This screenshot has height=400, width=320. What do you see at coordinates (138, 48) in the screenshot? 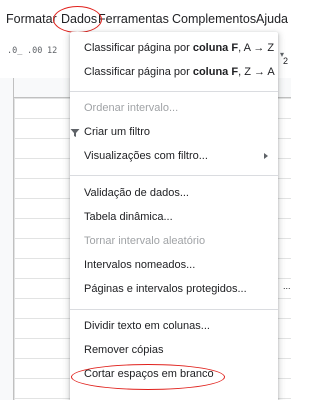
I see `sort-asc-prefix: Classificar página por` at bounding box center [138, 48].